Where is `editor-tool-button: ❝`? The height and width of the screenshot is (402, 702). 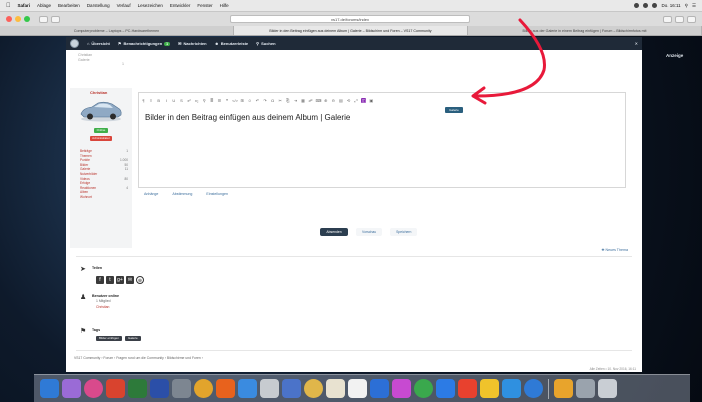
editor-tool-button: ❝ is located at coordinates (227, 100).